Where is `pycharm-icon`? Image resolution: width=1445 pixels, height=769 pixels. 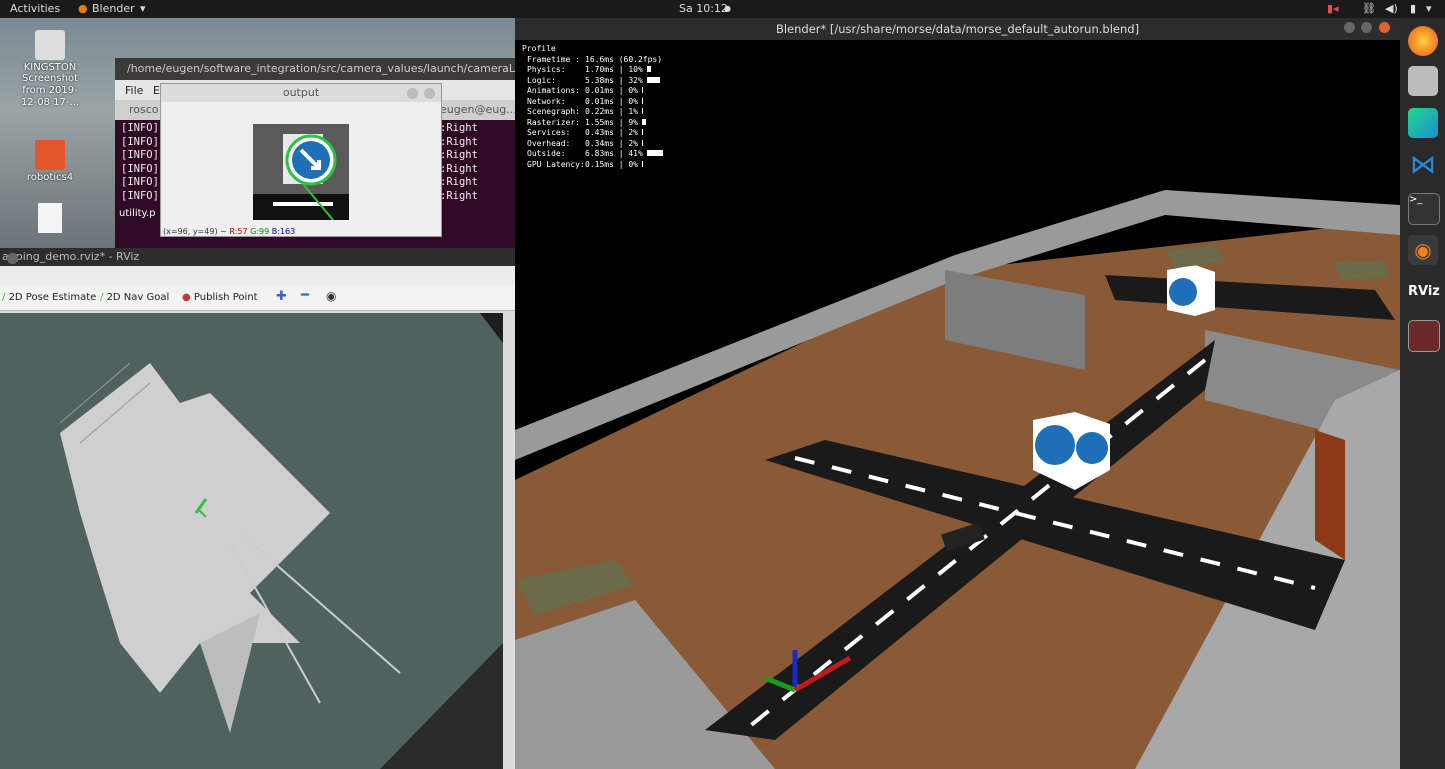 pycharm-icon is located at coordinates (1423, 123).